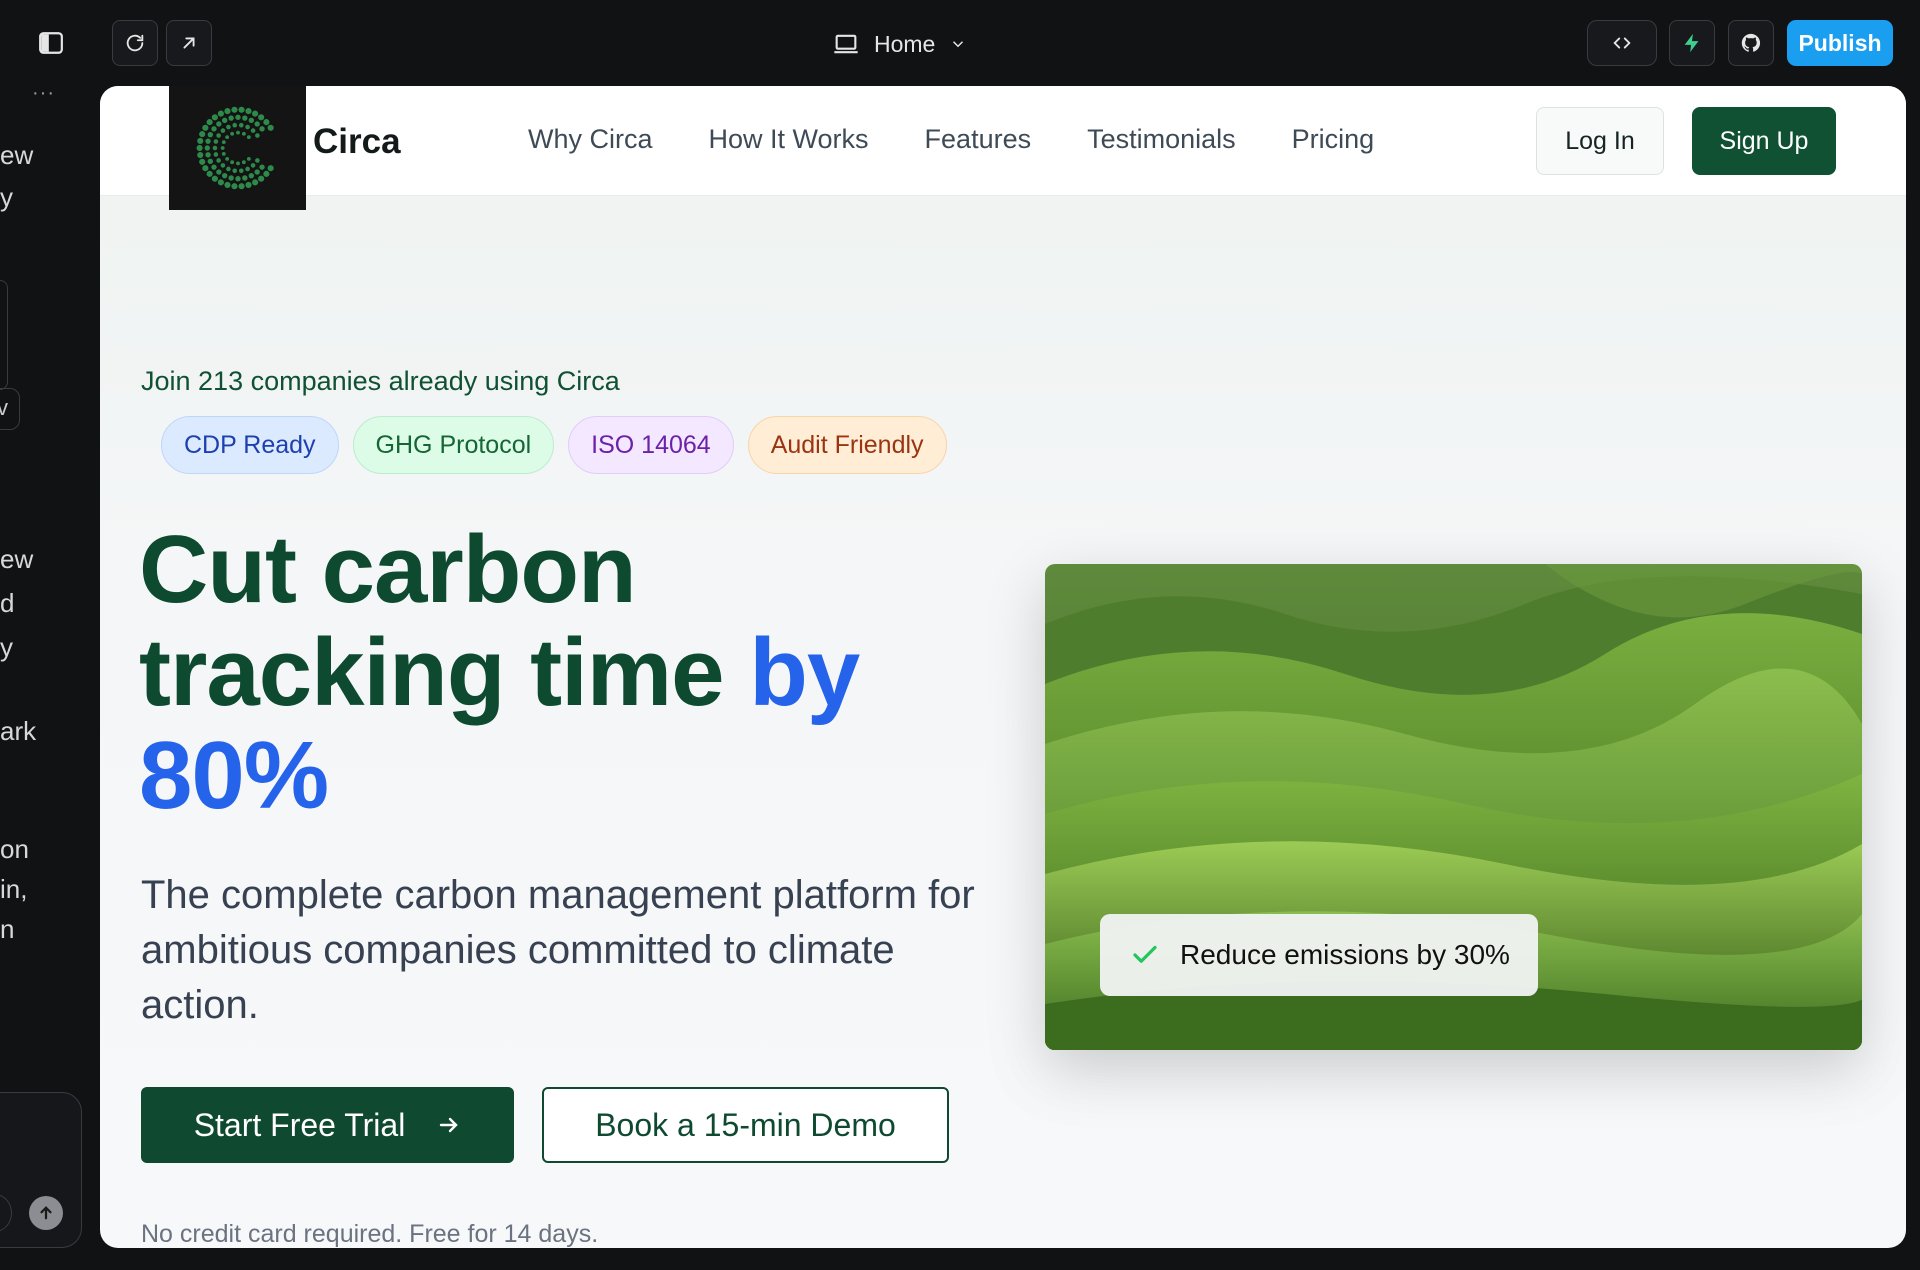 The width and height of the screenshot is (1920, 1270). I want to click on social-proof-text: Join 213 companies already using Circa, so click(380, 381).